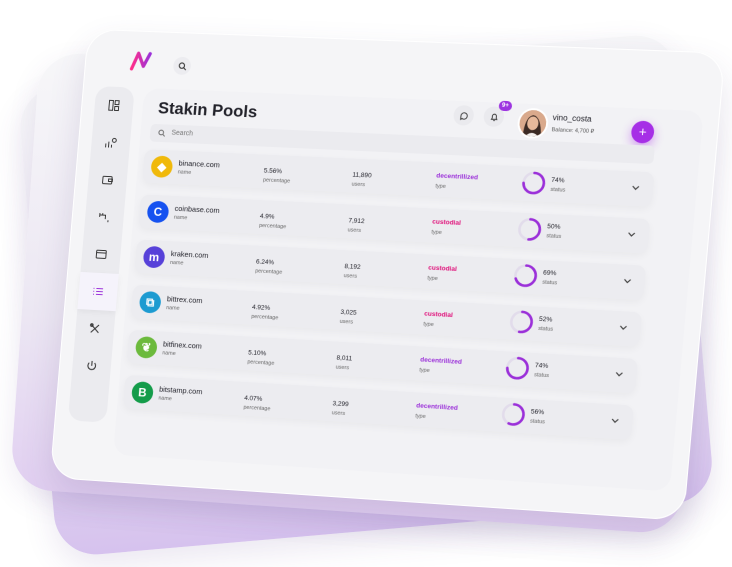 The image size is (732, 567). Describe the element at coordinates (573, 131) in the screenshot. I see `user-balance: Balance: 4,700 ₽` at that location.